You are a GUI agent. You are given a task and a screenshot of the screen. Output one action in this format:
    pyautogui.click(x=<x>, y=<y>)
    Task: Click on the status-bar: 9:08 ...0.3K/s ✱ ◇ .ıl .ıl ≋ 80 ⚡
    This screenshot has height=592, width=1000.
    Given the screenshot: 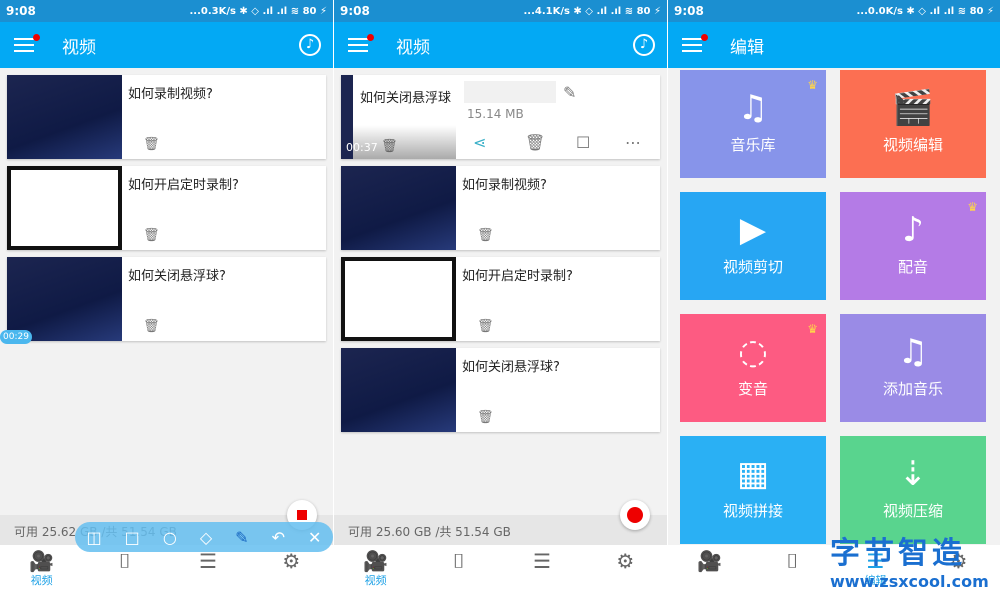 What is the action you would take?
    pyautogui.click(x=166, y=11)
    